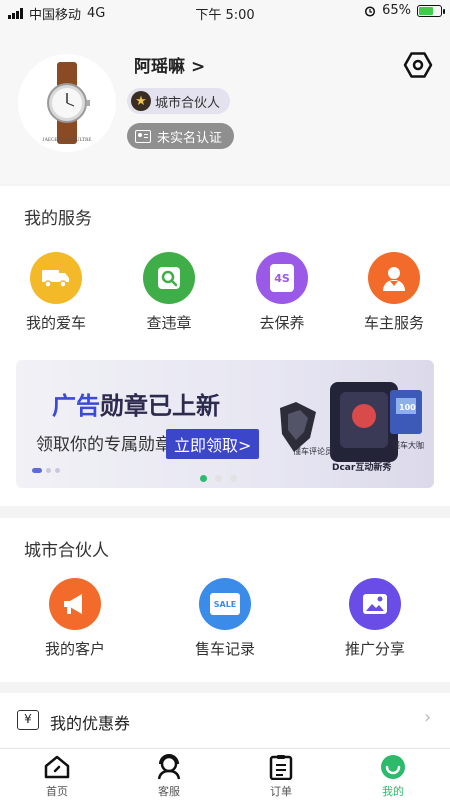  What do you see at coordinates (57, 767) in the screenshot?
I see `home-icon` at bounding box center [57, 767].